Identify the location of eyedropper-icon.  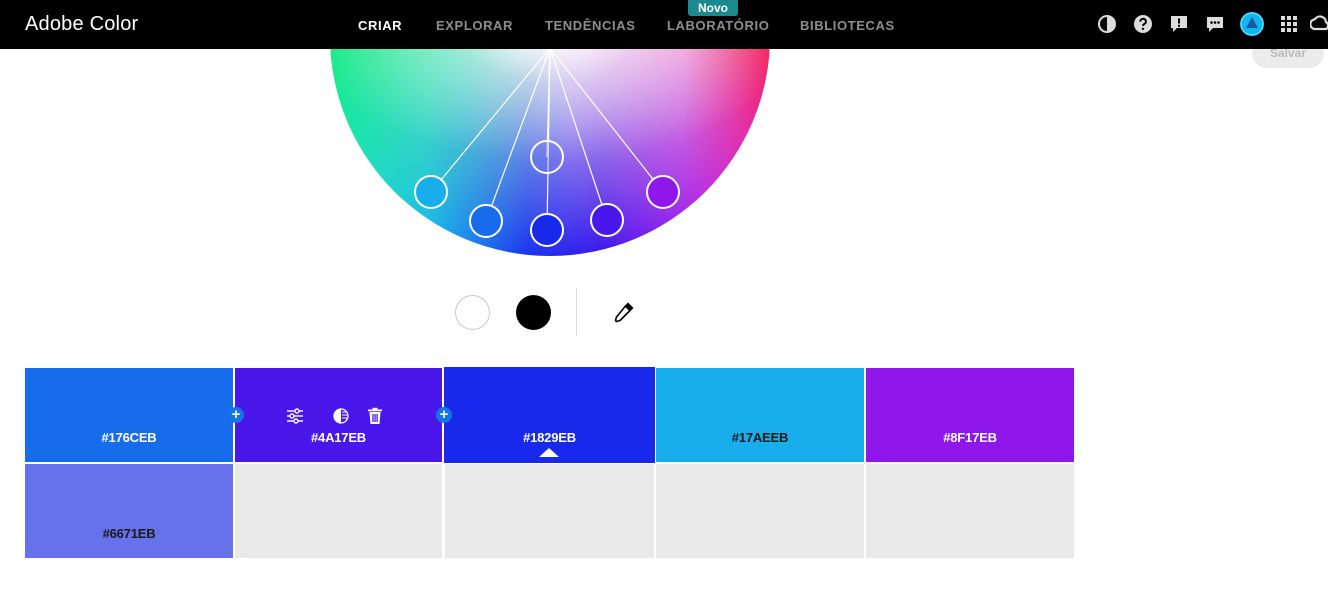
(624, 312).